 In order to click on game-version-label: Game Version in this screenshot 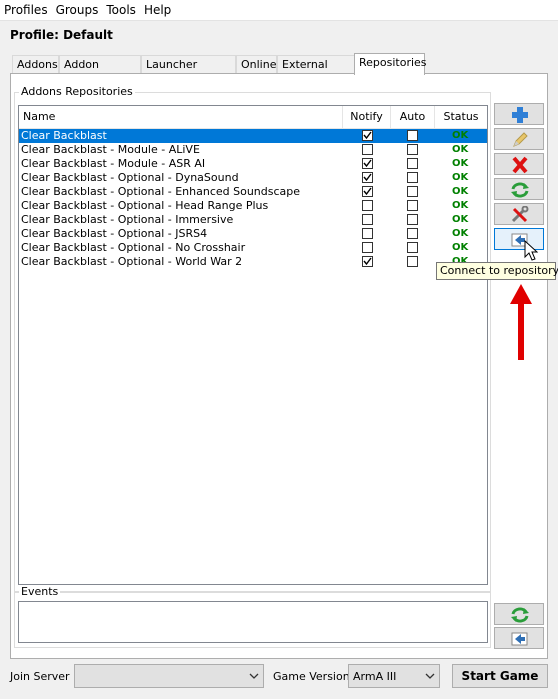, I will do `click(311, 676)`.